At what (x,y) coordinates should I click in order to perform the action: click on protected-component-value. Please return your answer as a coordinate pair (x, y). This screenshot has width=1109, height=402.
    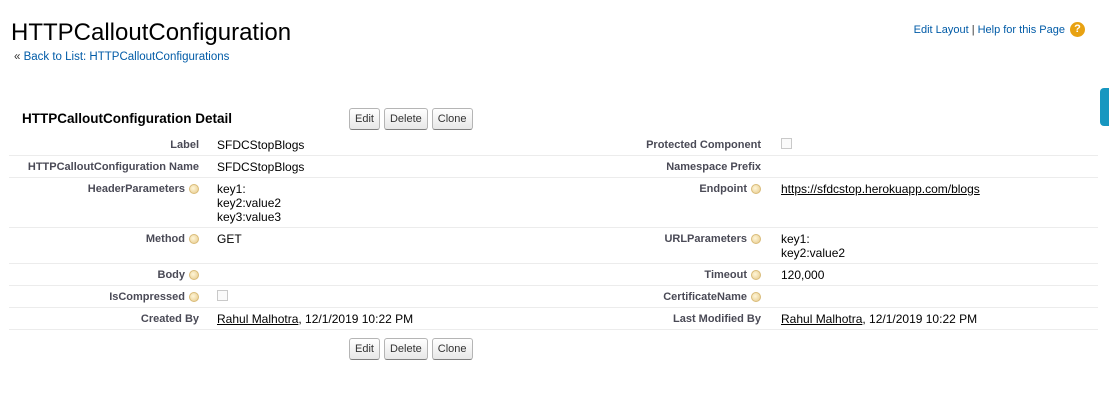
    Looking at the image, I should click on (931, 145).